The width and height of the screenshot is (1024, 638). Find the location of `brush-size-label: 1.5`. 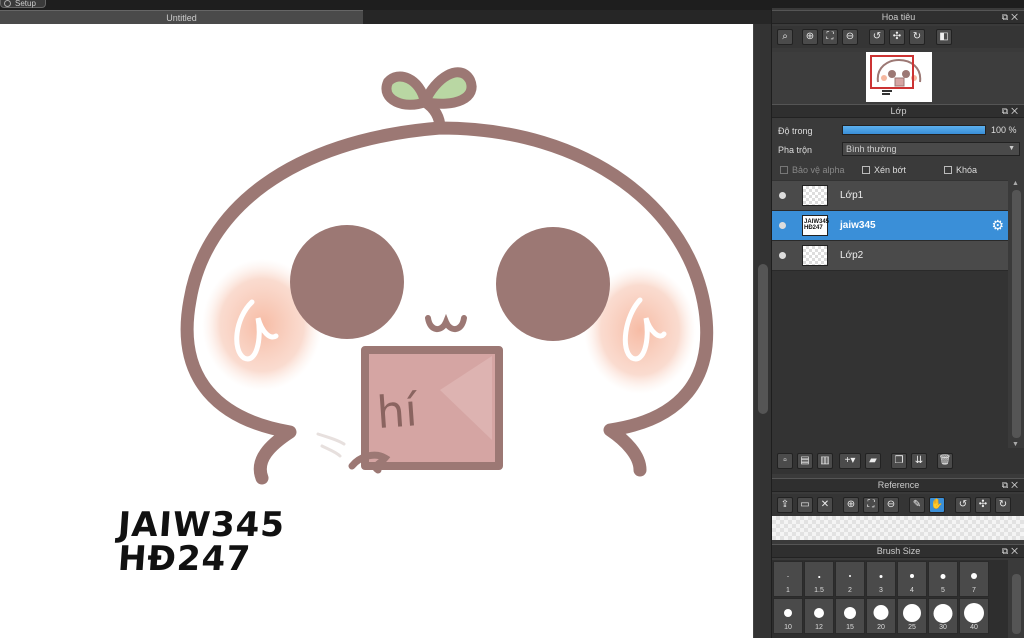

brush-size-label: 1.5 is located at coordinates (819, 590).